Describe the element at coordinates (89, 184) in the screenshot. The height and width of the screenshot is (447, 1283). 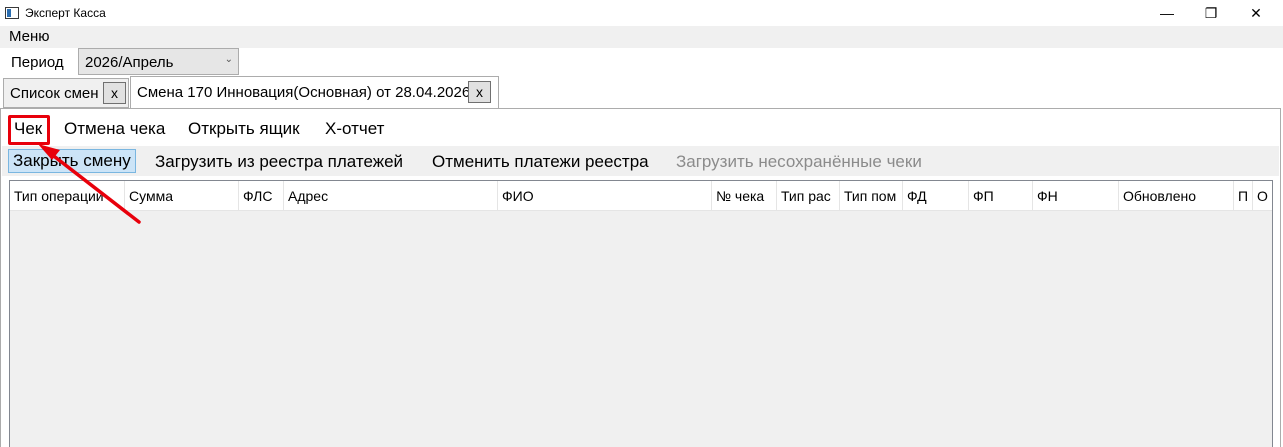
I see `annotation-arrow` at that location.